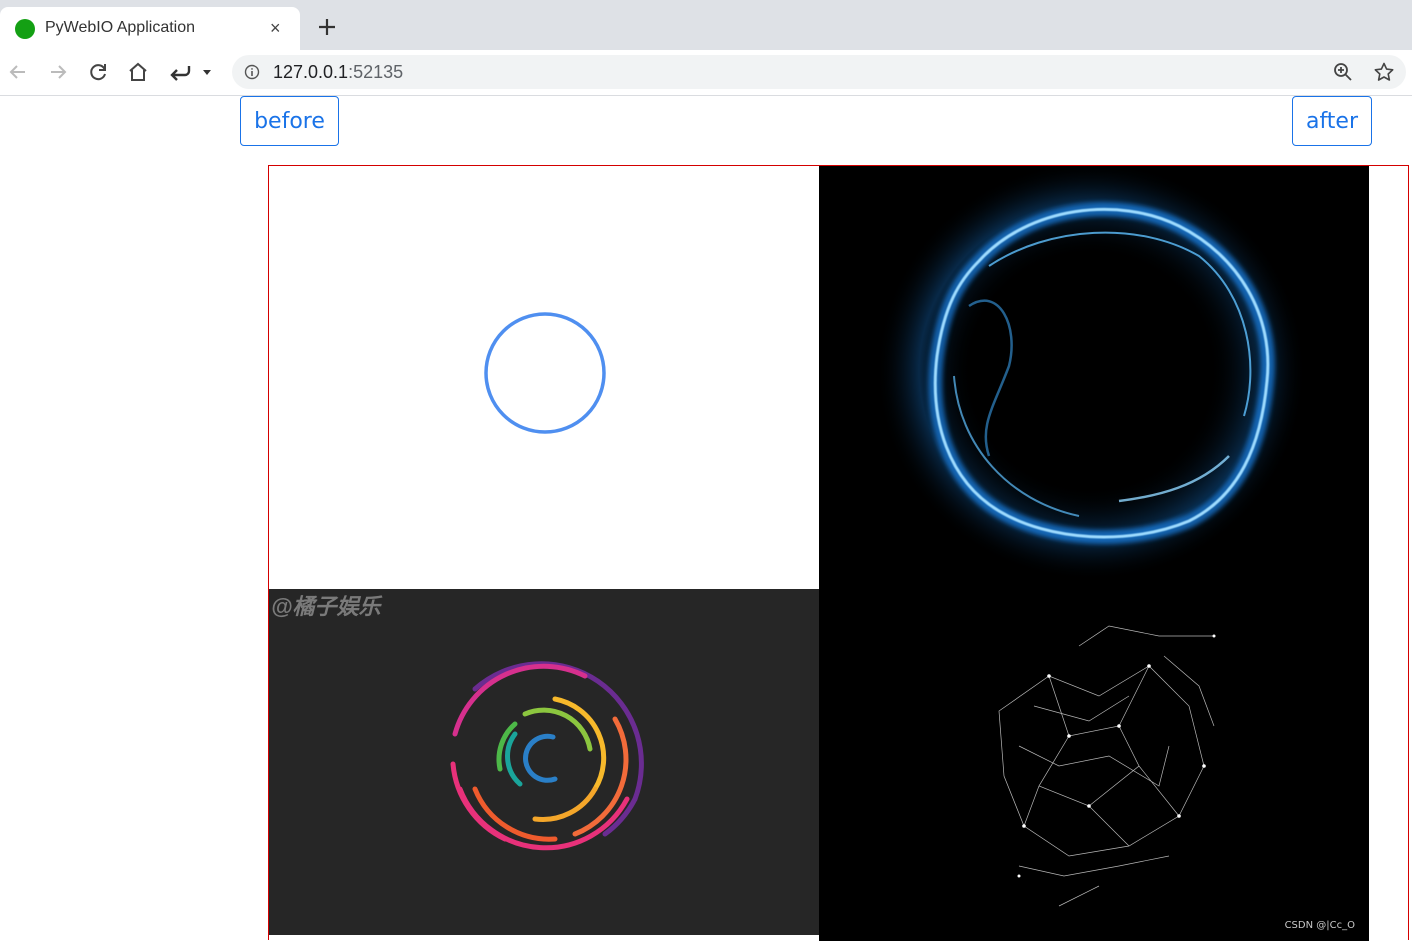 This screenshot has width=1412, height=941. I want to click on address-bar: 127.0.0.1:52135, so click(819, 72).